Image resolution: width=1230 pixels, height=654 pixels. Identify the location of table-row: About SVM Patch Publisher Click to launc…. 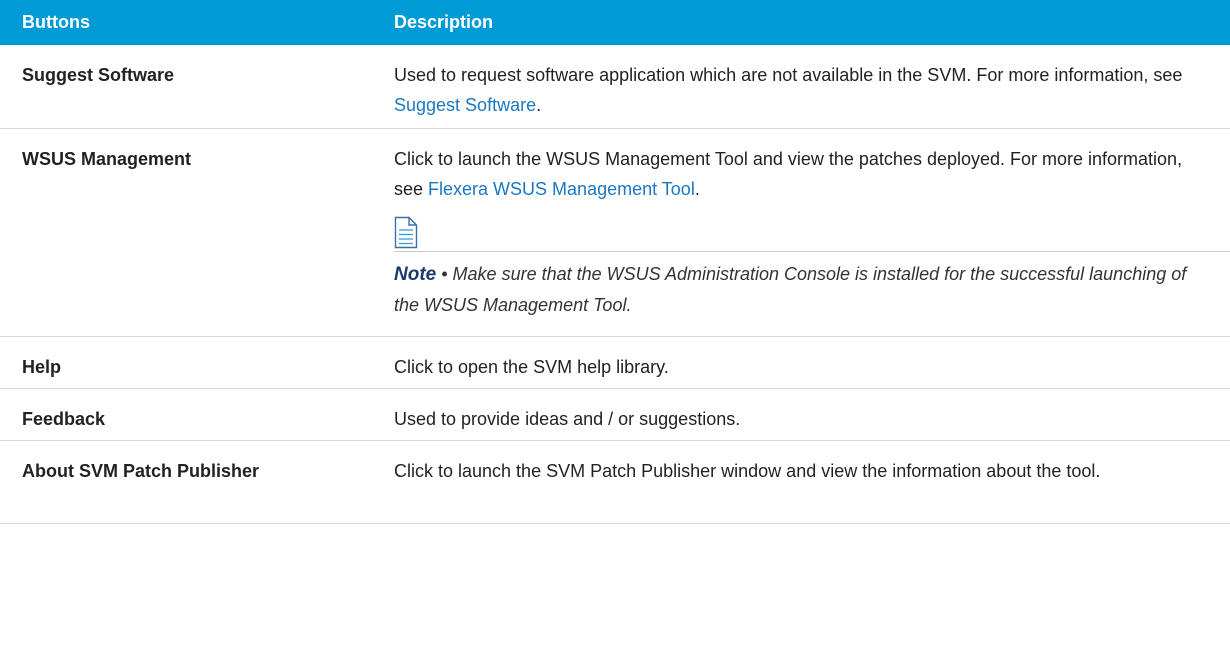
(615, 482).